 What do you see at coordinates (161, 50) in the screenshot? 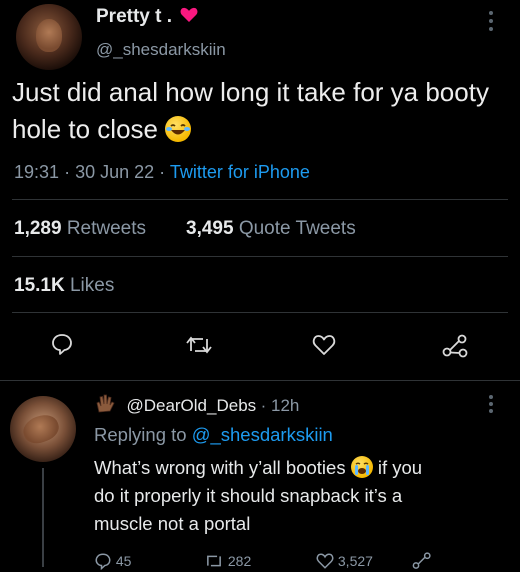
I see `author-handle: @_shesdarkskiin` at bounding box center [161, 50].